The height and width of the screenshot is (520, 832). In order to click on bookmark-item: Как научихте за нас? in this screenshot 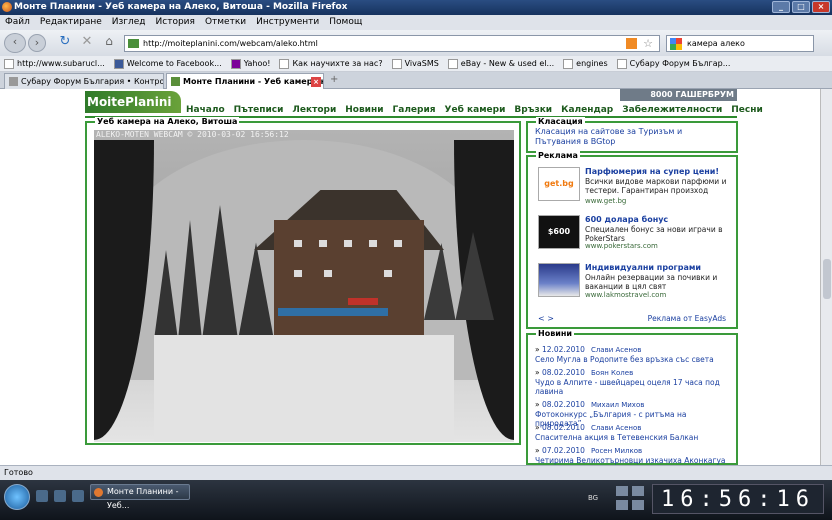, I will do `click(331, 63)`.